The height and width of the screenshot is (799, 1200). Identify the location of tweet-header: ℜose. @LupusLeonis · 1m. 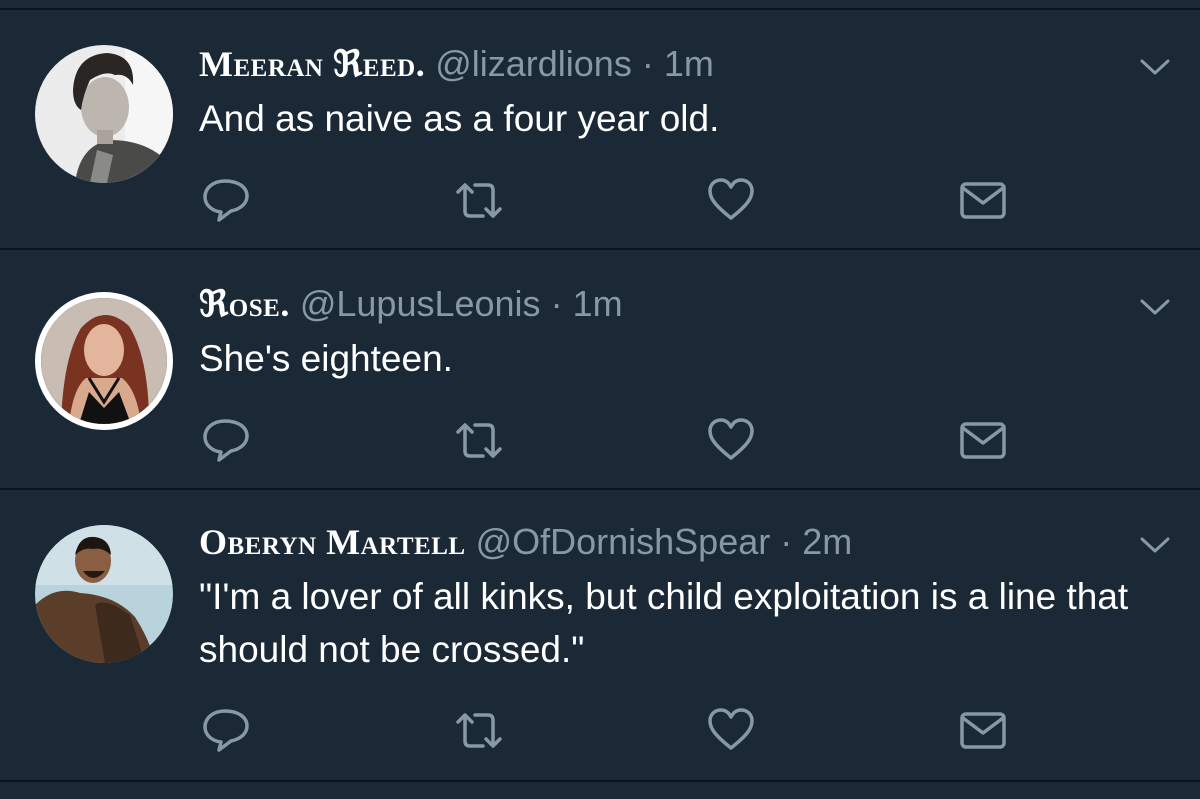
(411, 304).